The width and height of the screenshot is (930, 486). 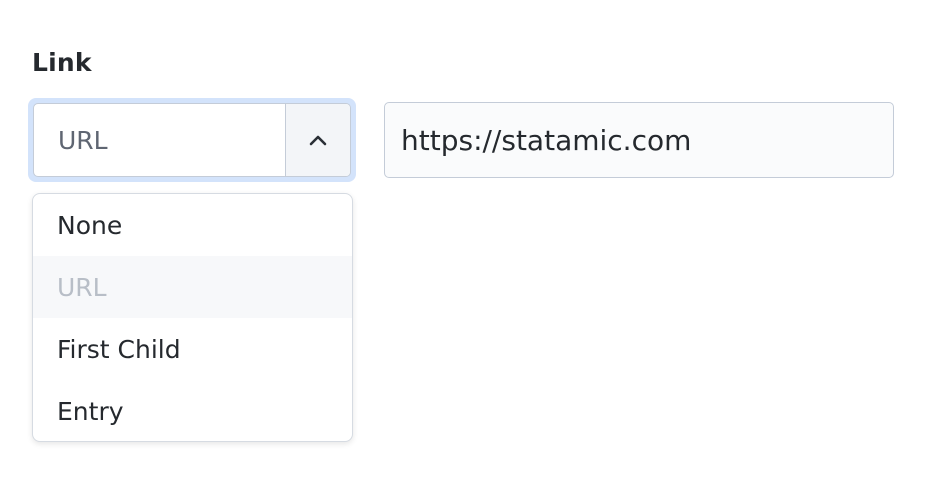 I want to click on link-type-selected-value: URL, so click(x=159, y=140).